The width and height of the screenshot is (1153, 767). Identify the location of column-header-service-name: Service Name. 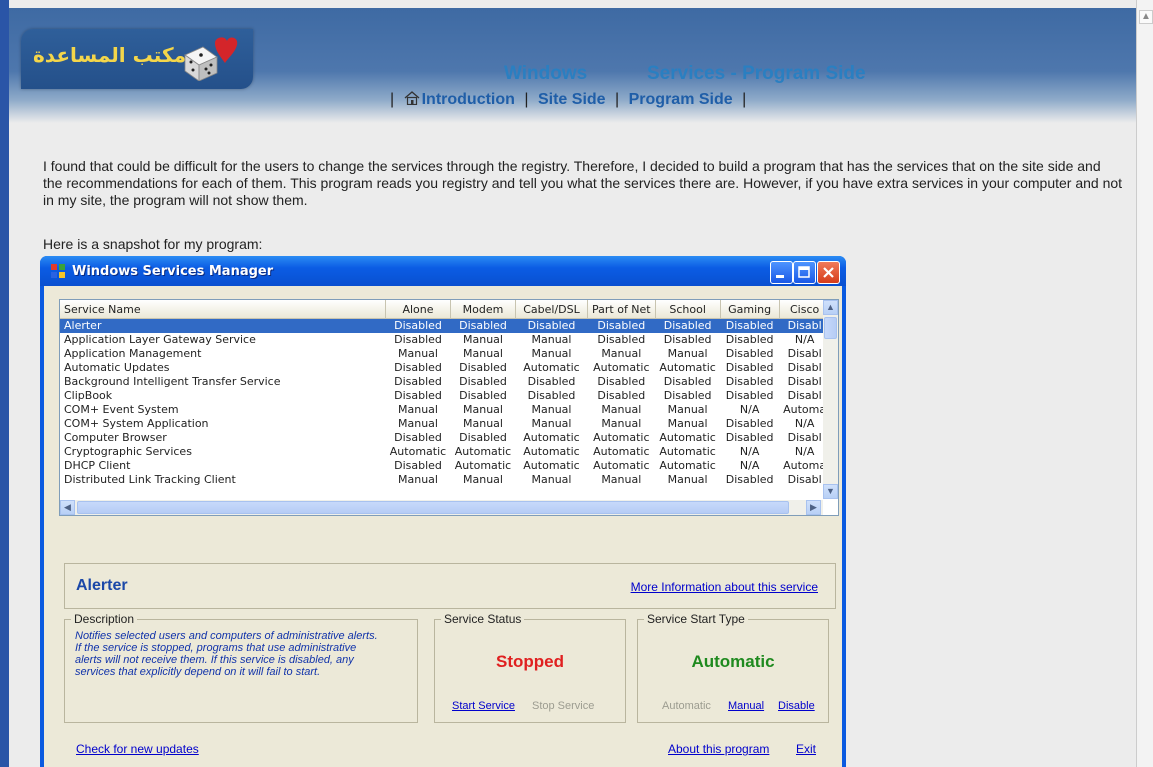
(223, 309).